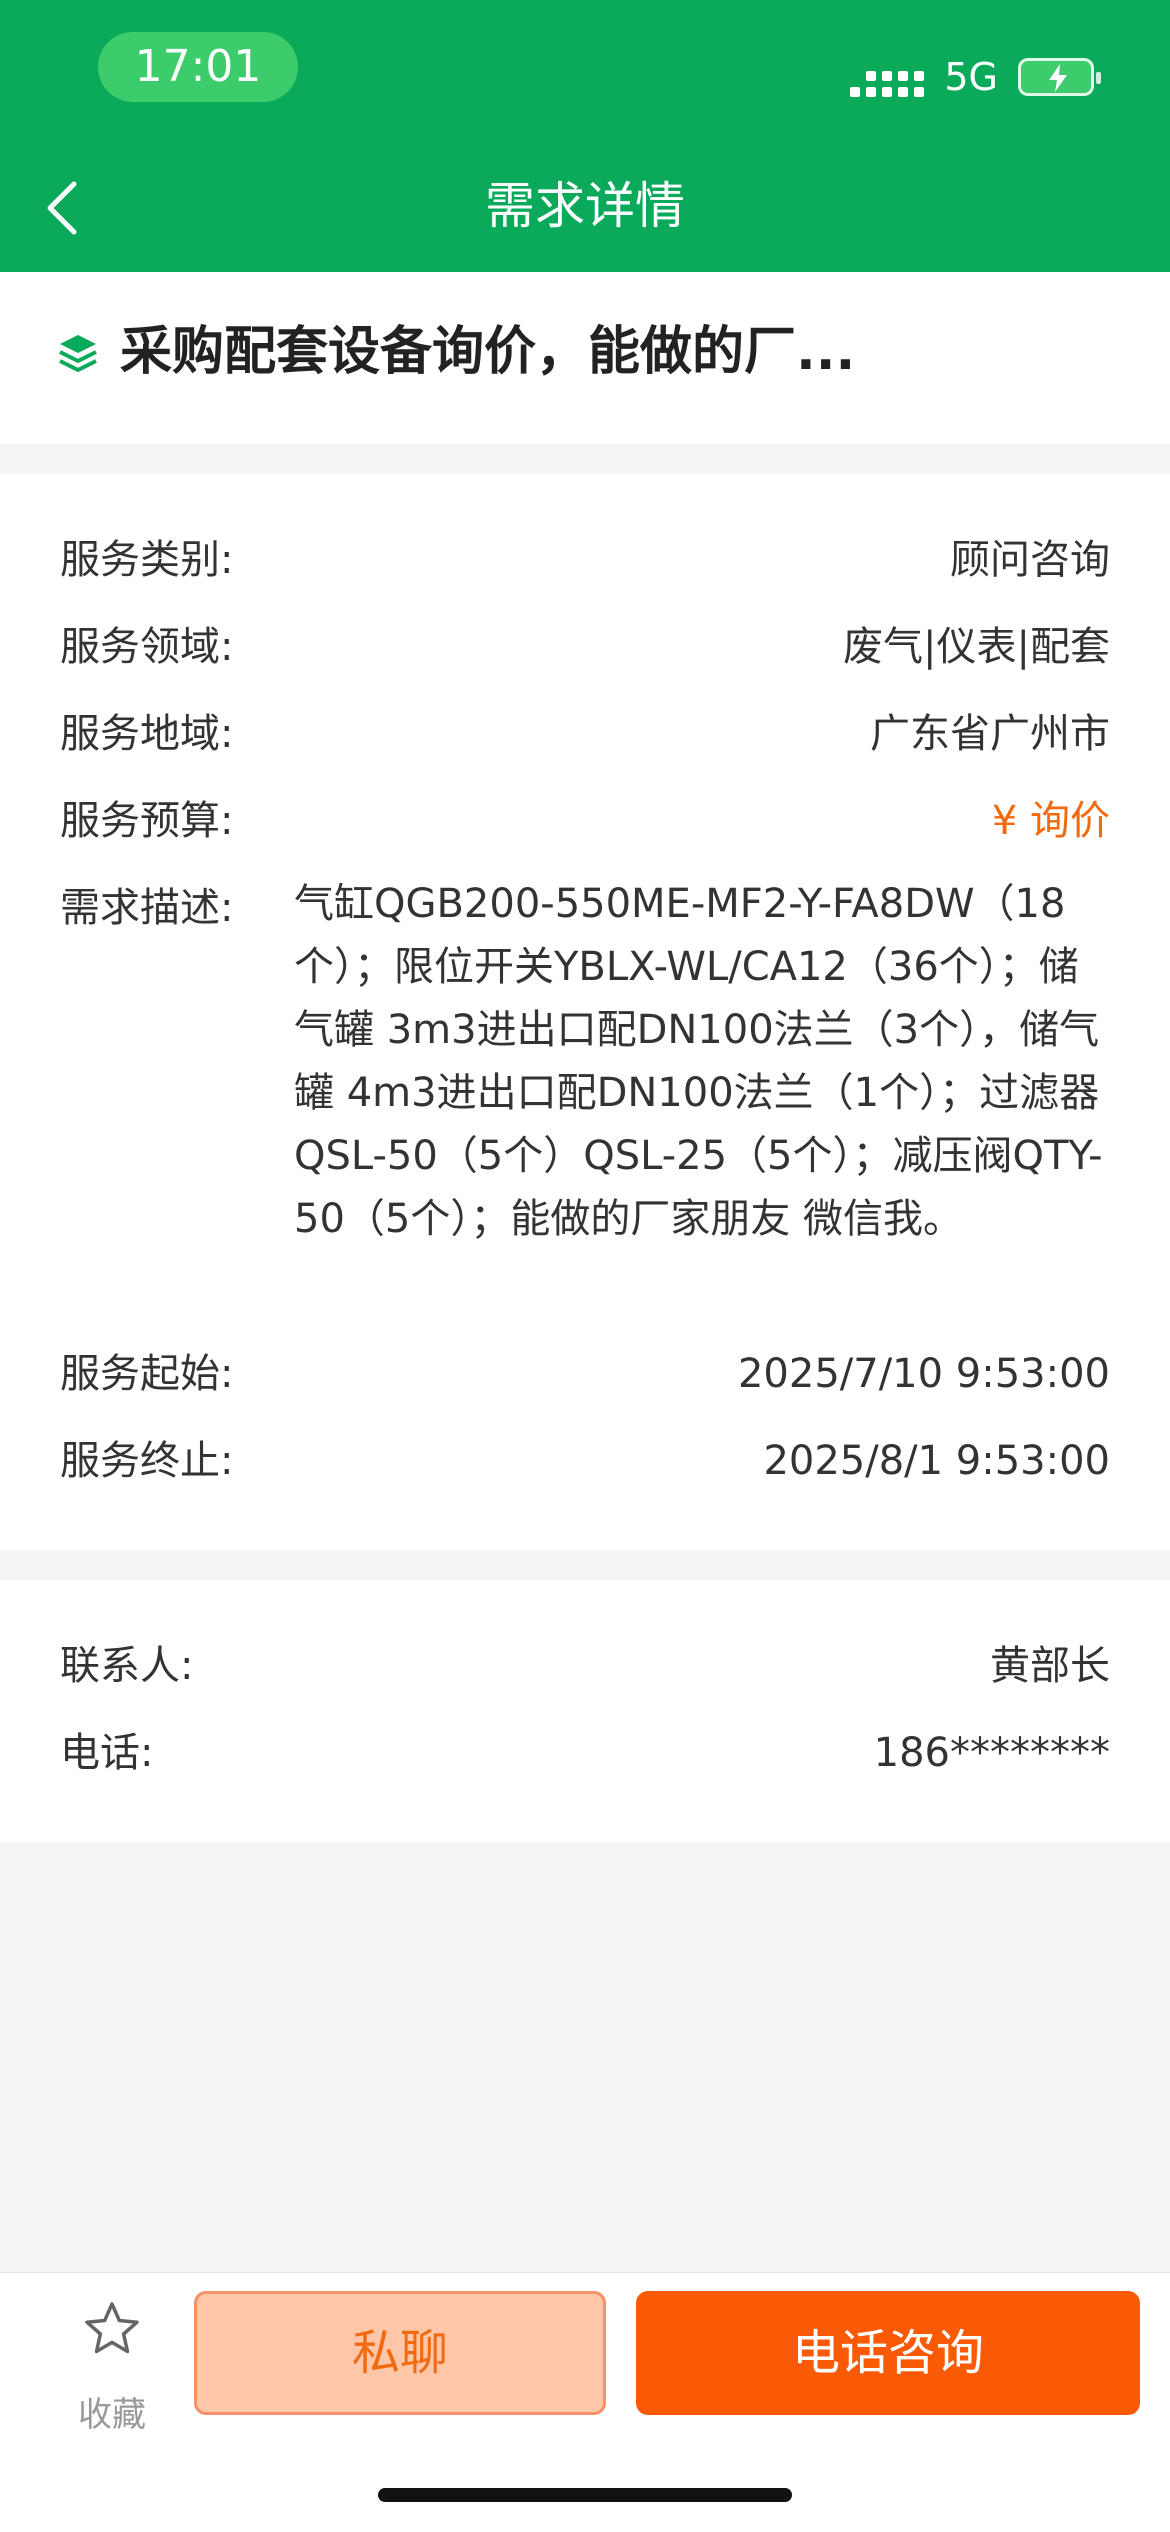  What do you see at coordinates (112, 2363) in the screenshot?
I see `favorite-button: 收藏` at bounding box center [112, 2363].